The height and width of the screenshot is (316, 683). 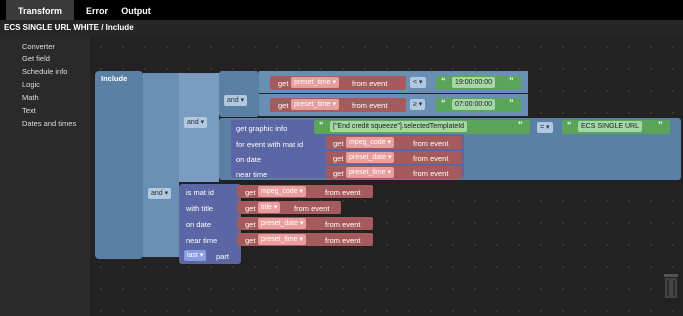 I want to click on sidebar-item-schedule-info: Schedule info, so click(x=44, y=71).